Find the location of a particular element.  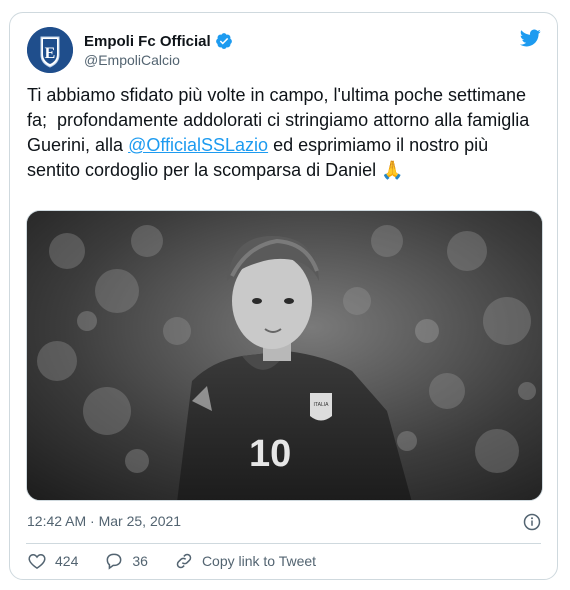

verified-badge-icon is located at coordinates (224, 41).